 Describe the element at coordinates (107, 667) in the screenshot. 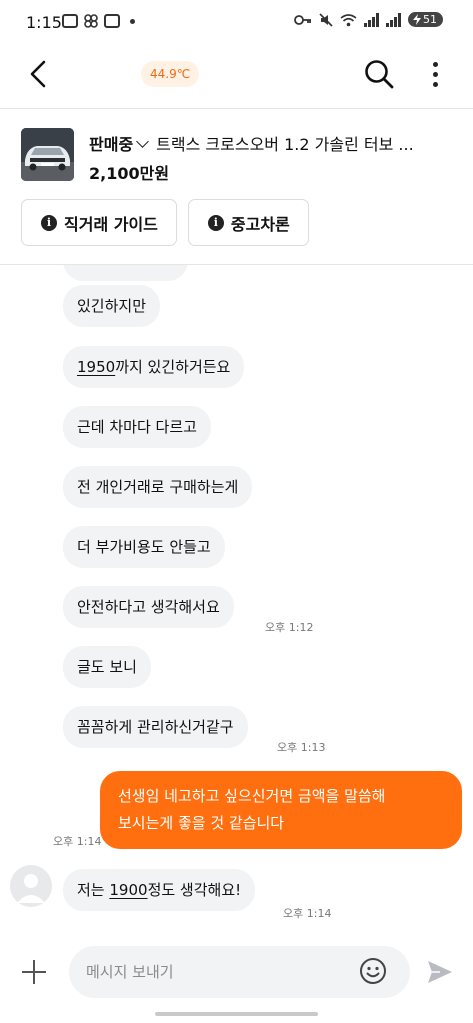

I see `message-bubble: 글도 보니` at that location.